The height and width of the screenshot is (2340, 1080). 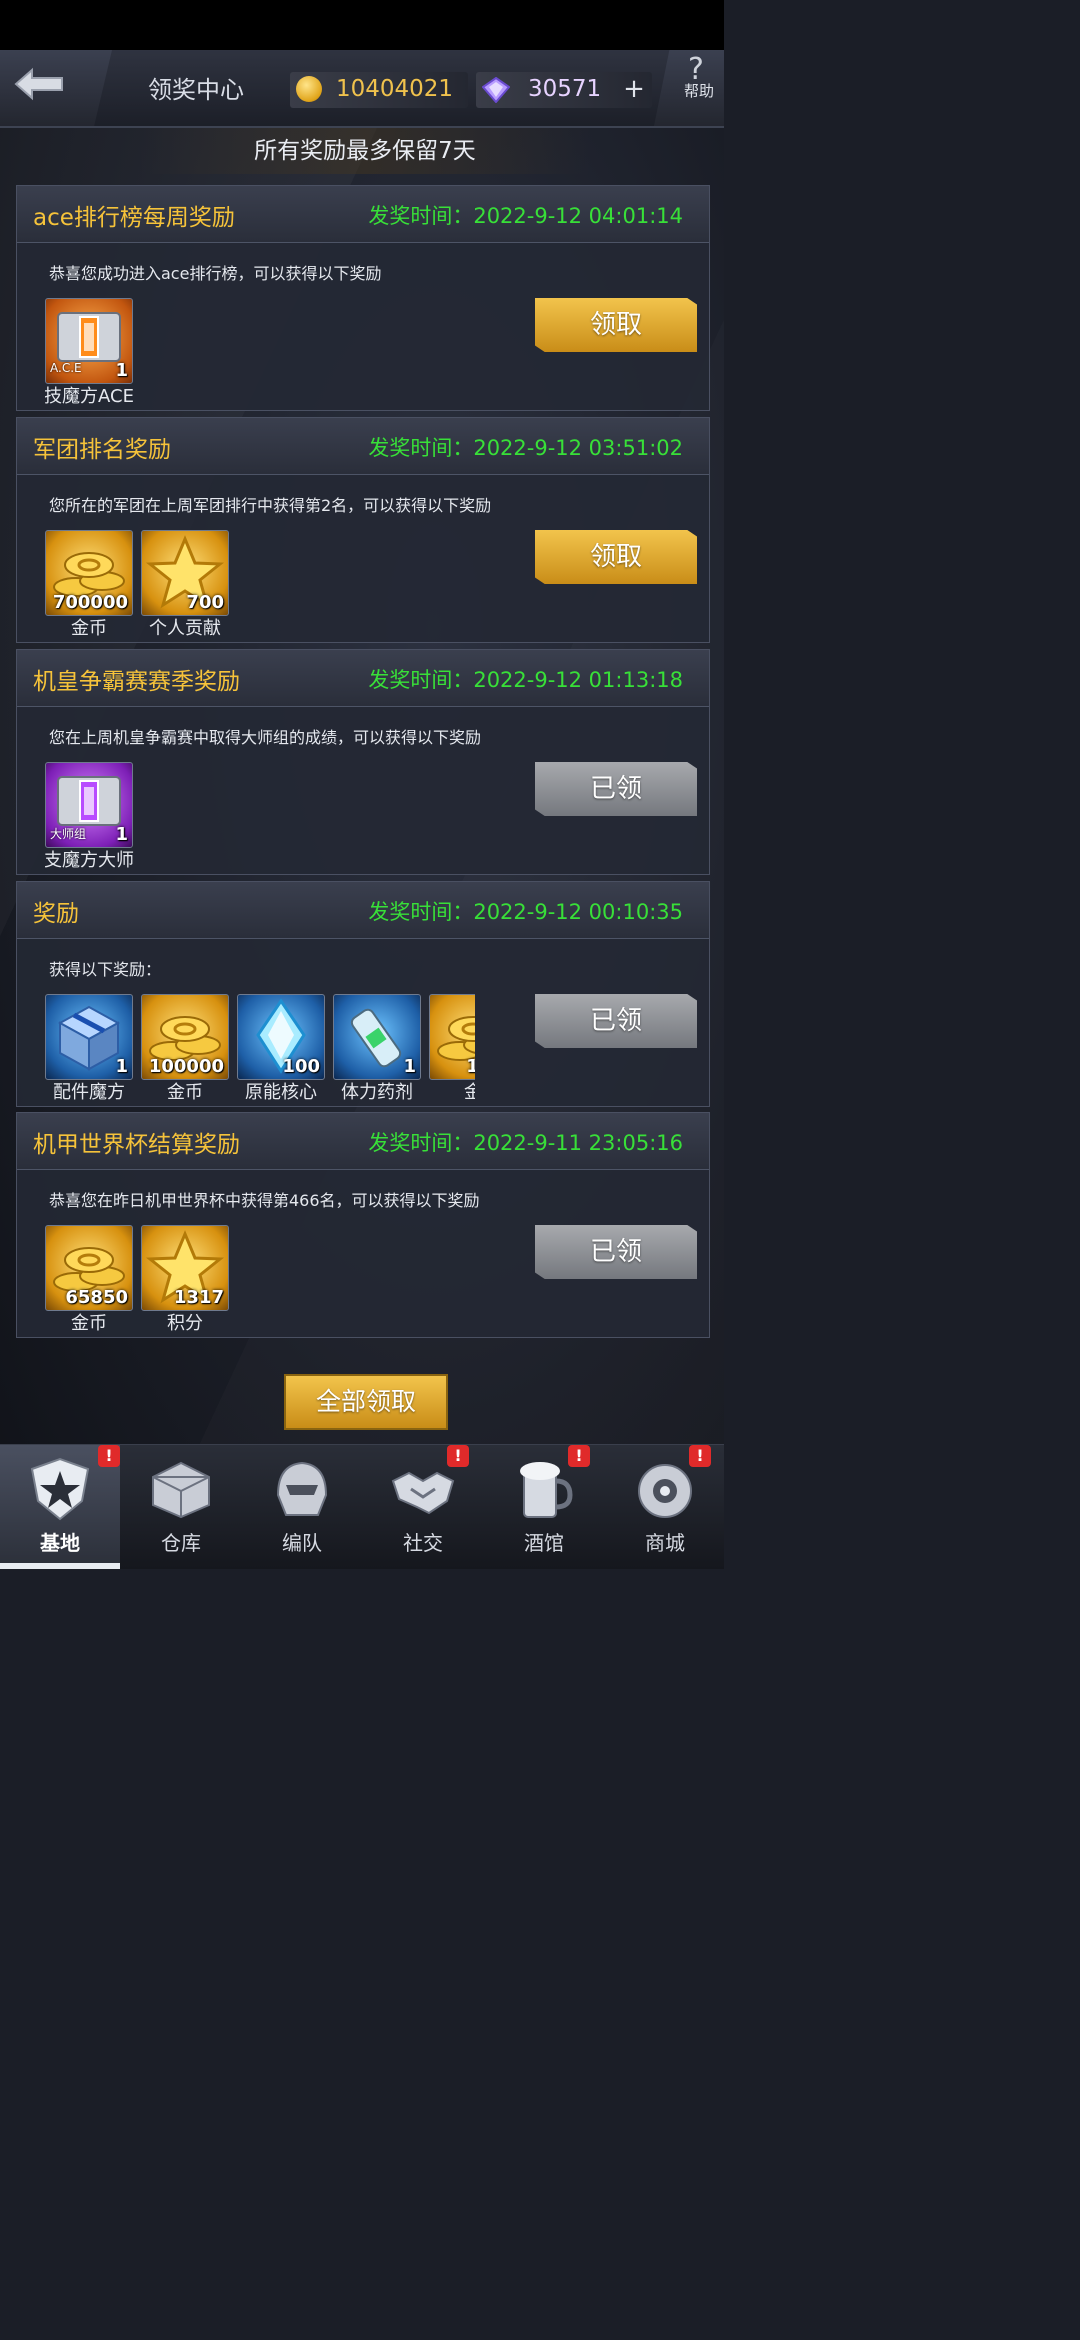 I want to click on energy-core-icon: 100, so click(x=281, y=1037).